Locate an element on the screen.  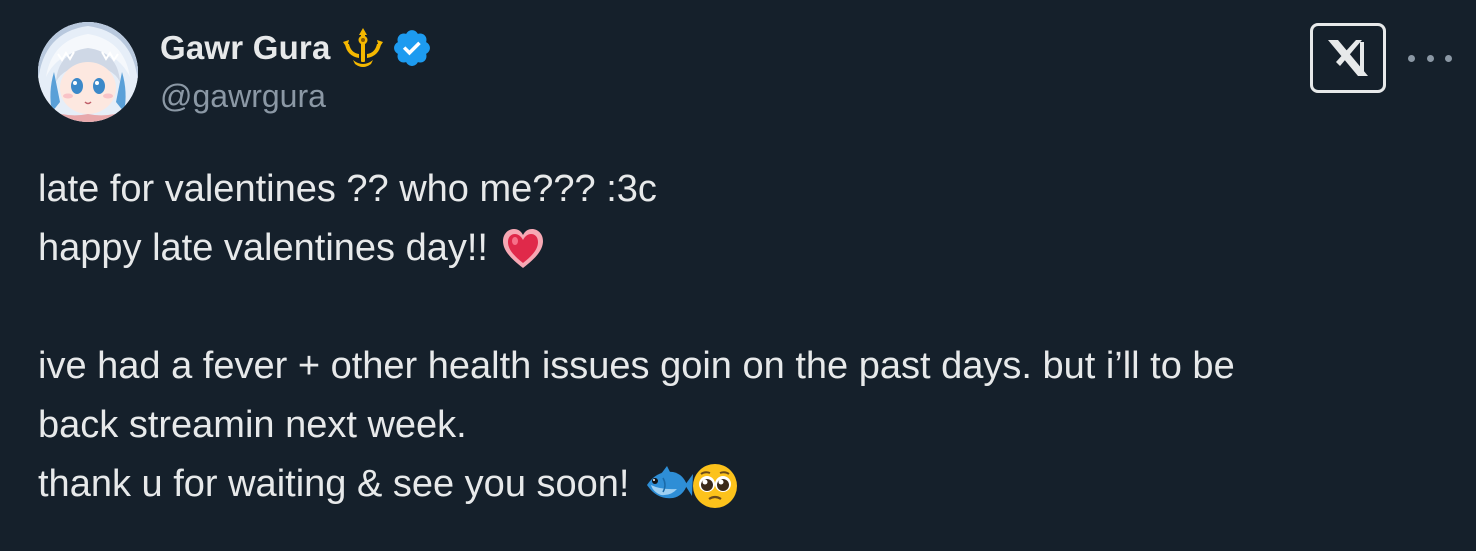
tweet-line-text: thank u for waiting & see you soon! is located at coordinates (334, 484).